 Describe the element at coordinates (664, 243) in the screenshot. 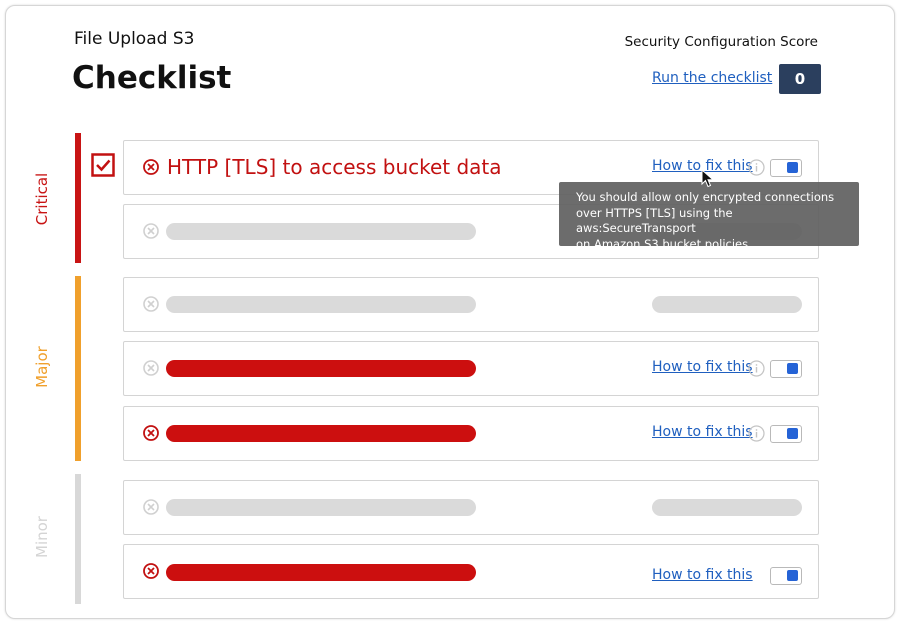

I see `tooltip-line-3: on Amazon S3 bucket policies.` at that location.